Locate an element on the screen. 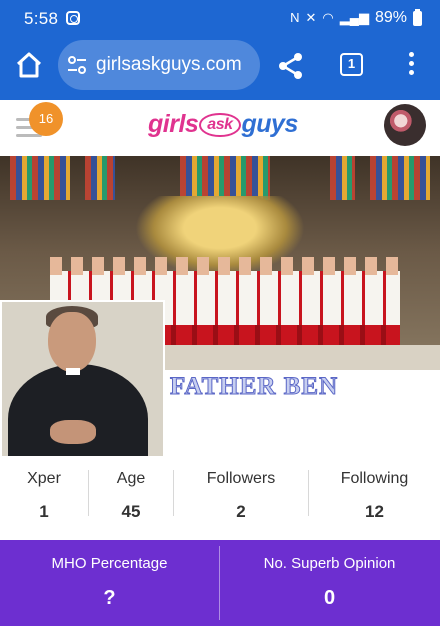 The image size is (440, 626). profile-stats: Xper 1 Age 45 Followers 2 Following 12 is located at coordinates (220, 493).